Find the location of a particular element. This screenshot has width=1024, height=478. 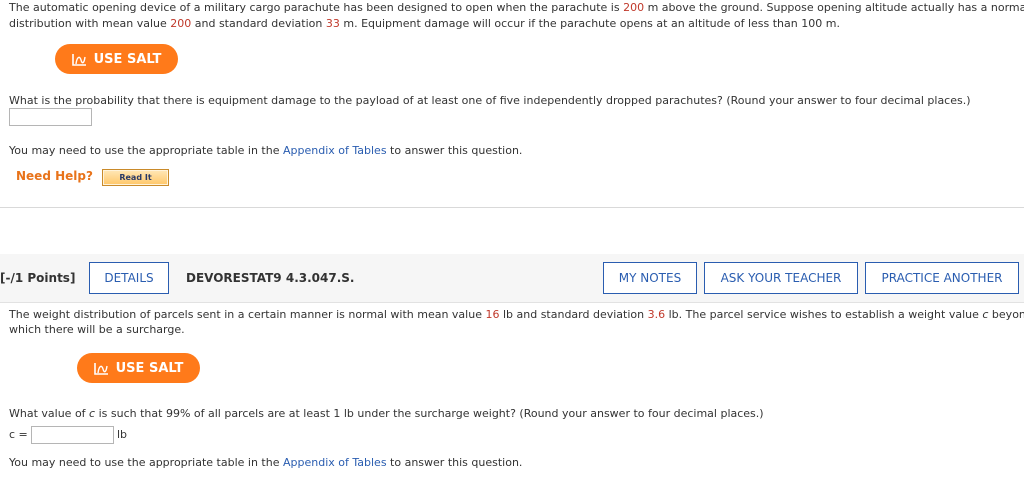

q1-salt-label: USE SALT is located at coordinates (127, 59).